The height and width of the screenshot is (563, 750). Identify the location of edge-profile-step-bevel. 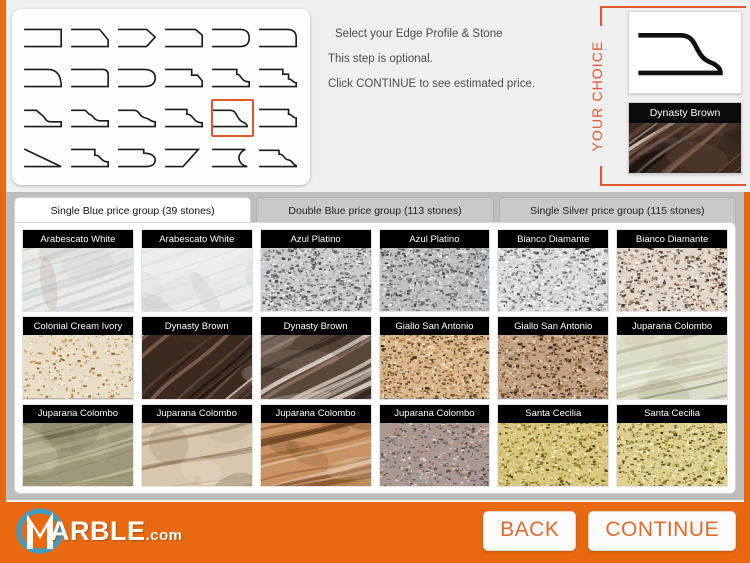
(184, 78).